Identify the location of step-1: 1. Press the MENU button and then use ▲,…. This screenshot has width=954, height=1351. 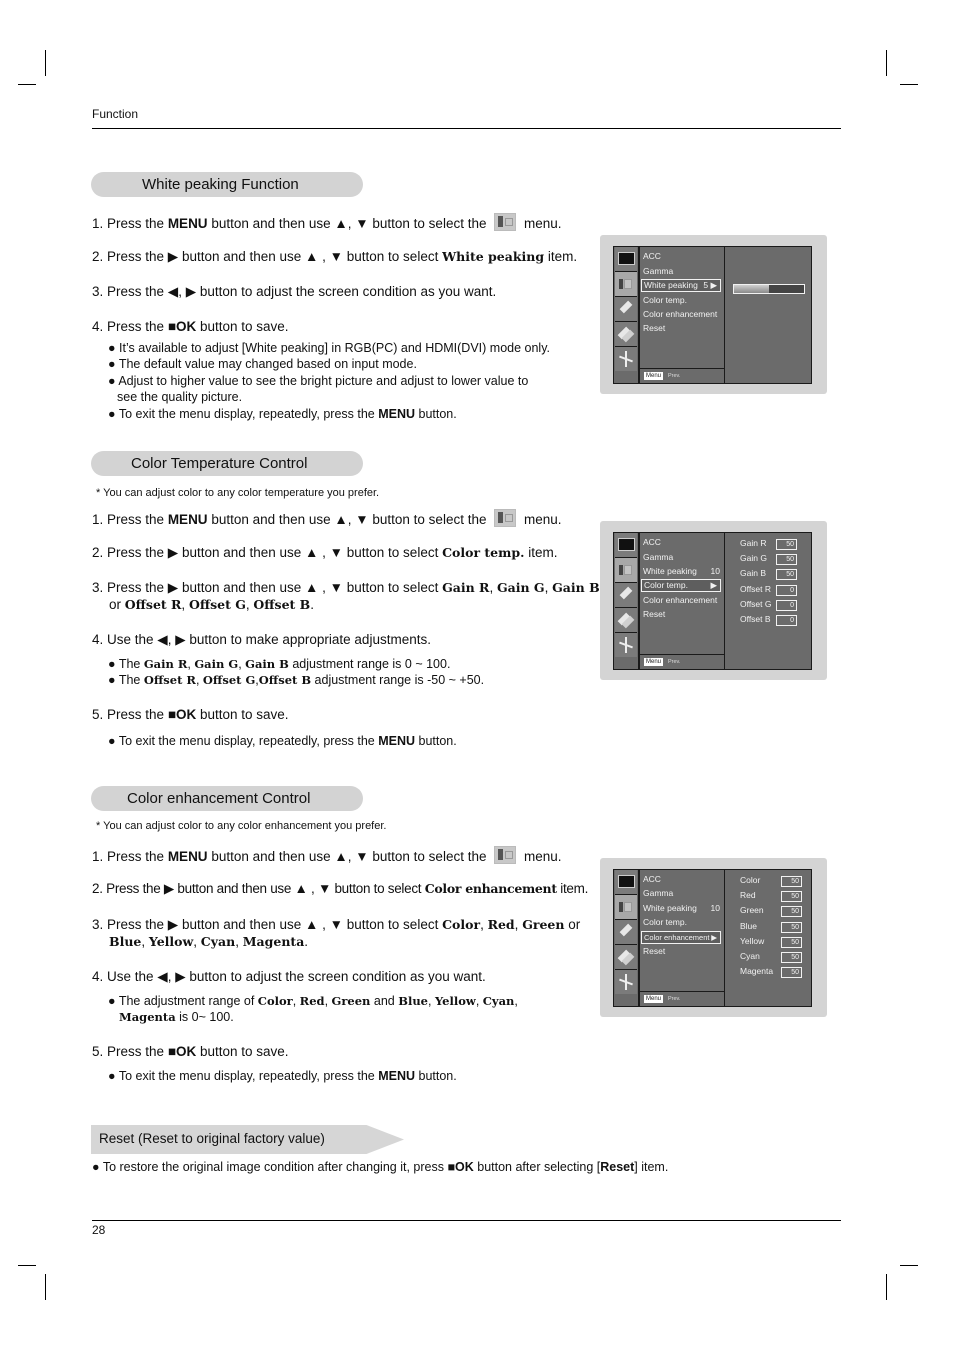
(327, 518).